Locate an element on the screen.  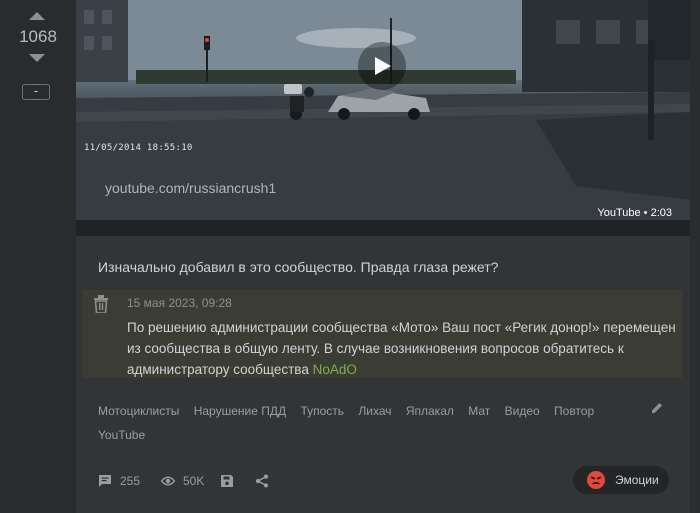
tag: Лихач is located at coordinates (374, 411).